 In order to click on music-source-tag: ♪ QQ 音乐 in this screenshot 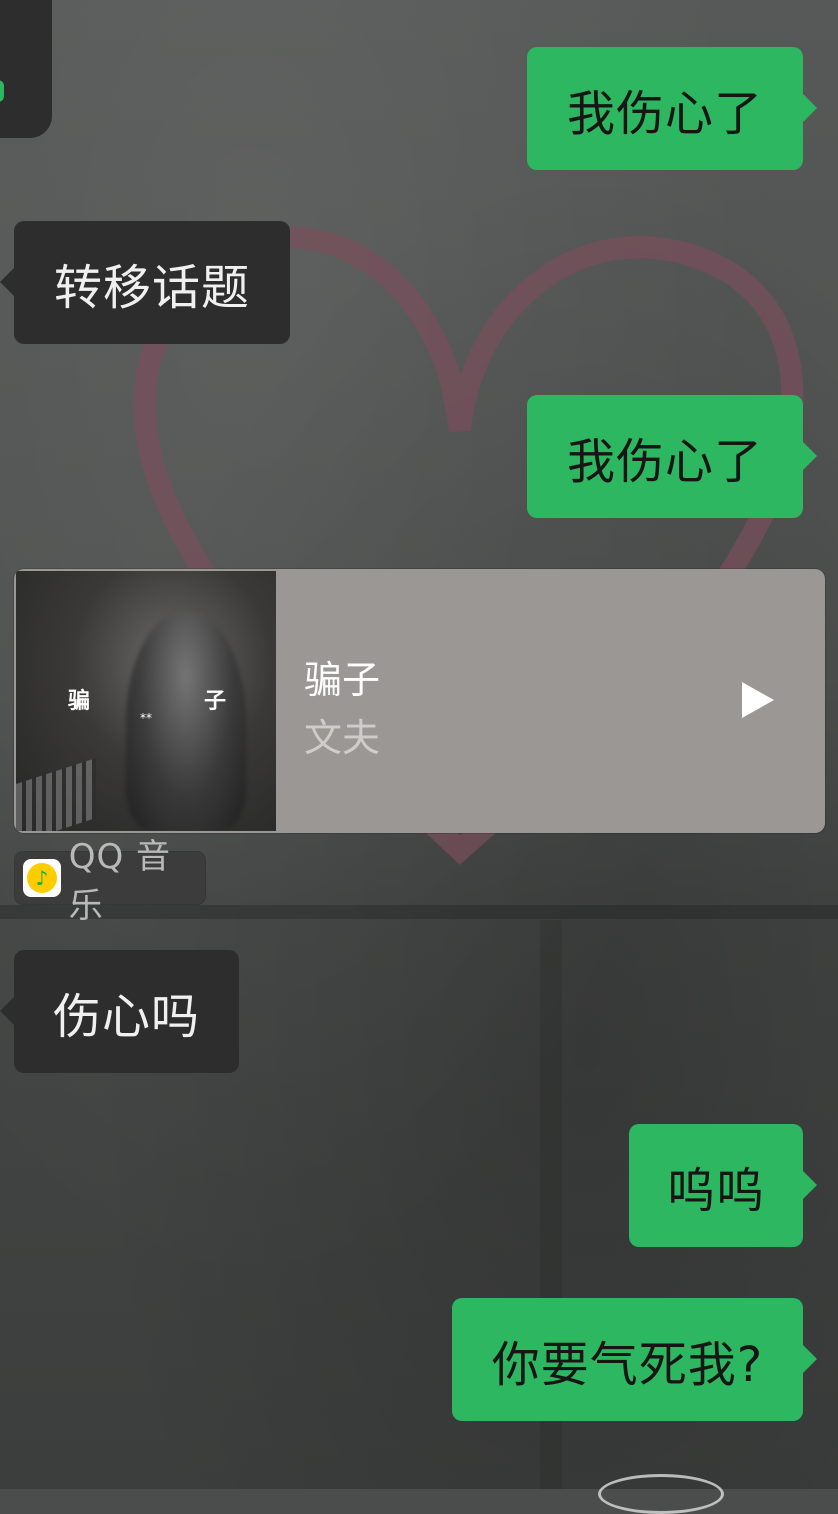, I will do `click(110, 881)`.